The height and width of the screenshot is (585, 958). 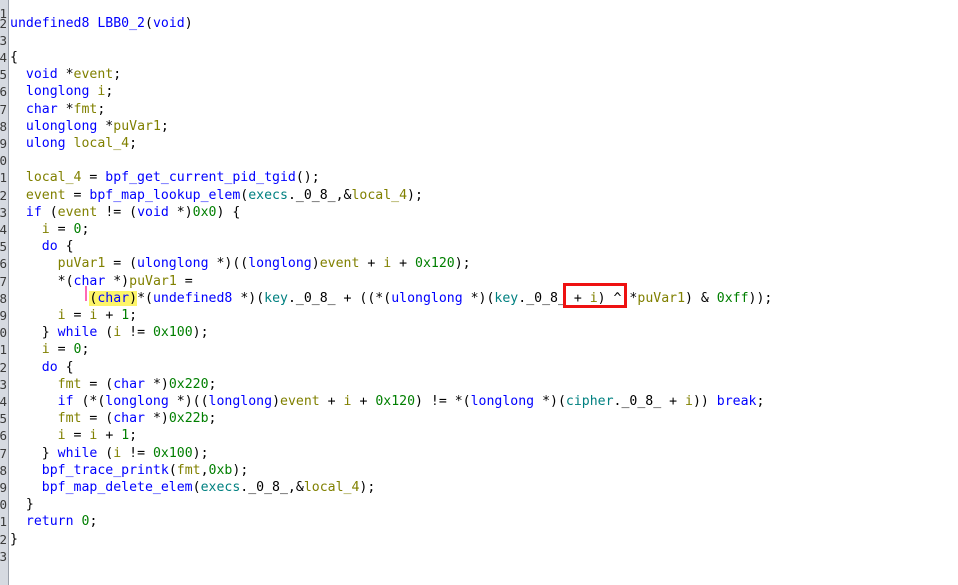 What do you see at coordinates (3, 75) in the screenshot?
I see `line-number: 5` at bounding box center [3, 75].